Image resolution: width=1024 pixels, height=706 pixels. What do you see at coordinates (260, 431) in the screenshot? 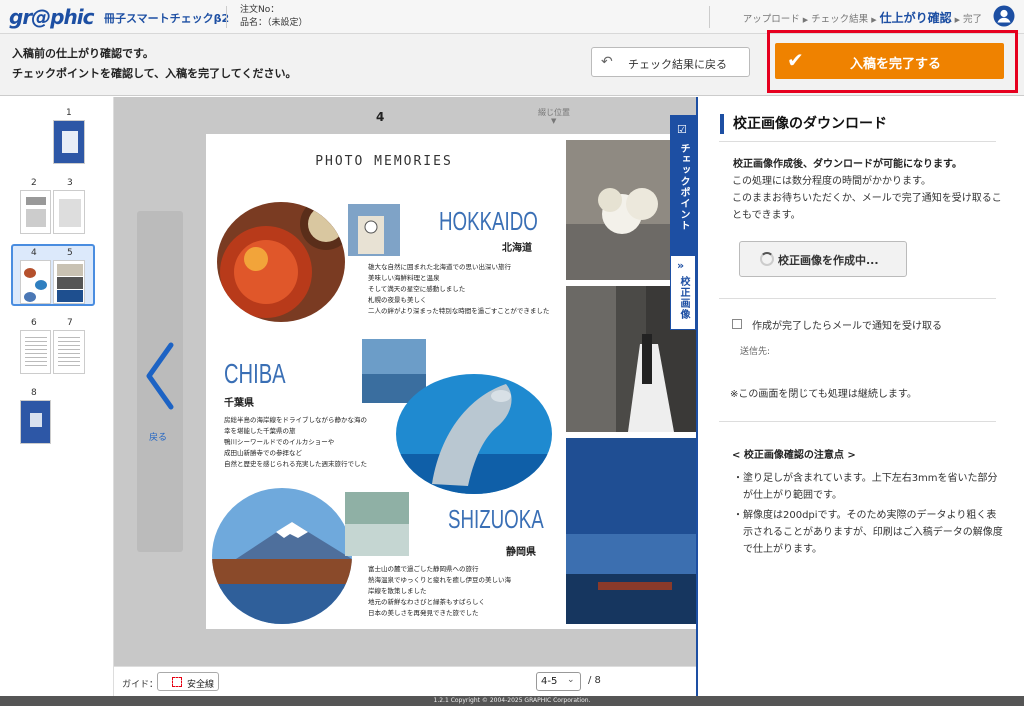
I see `body-text-line: 幸を堪能した千葉県の旅` at bounding box center [260, 431].